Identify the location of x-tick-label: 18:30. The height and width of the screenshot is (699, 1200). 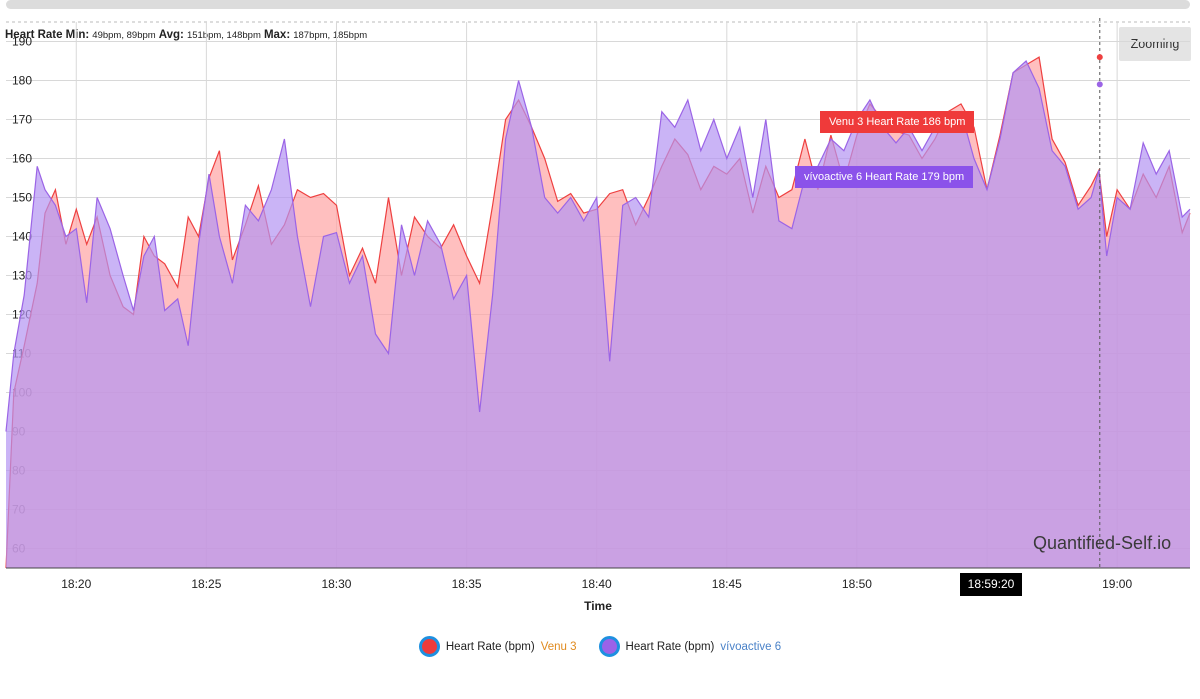
(336, 584).